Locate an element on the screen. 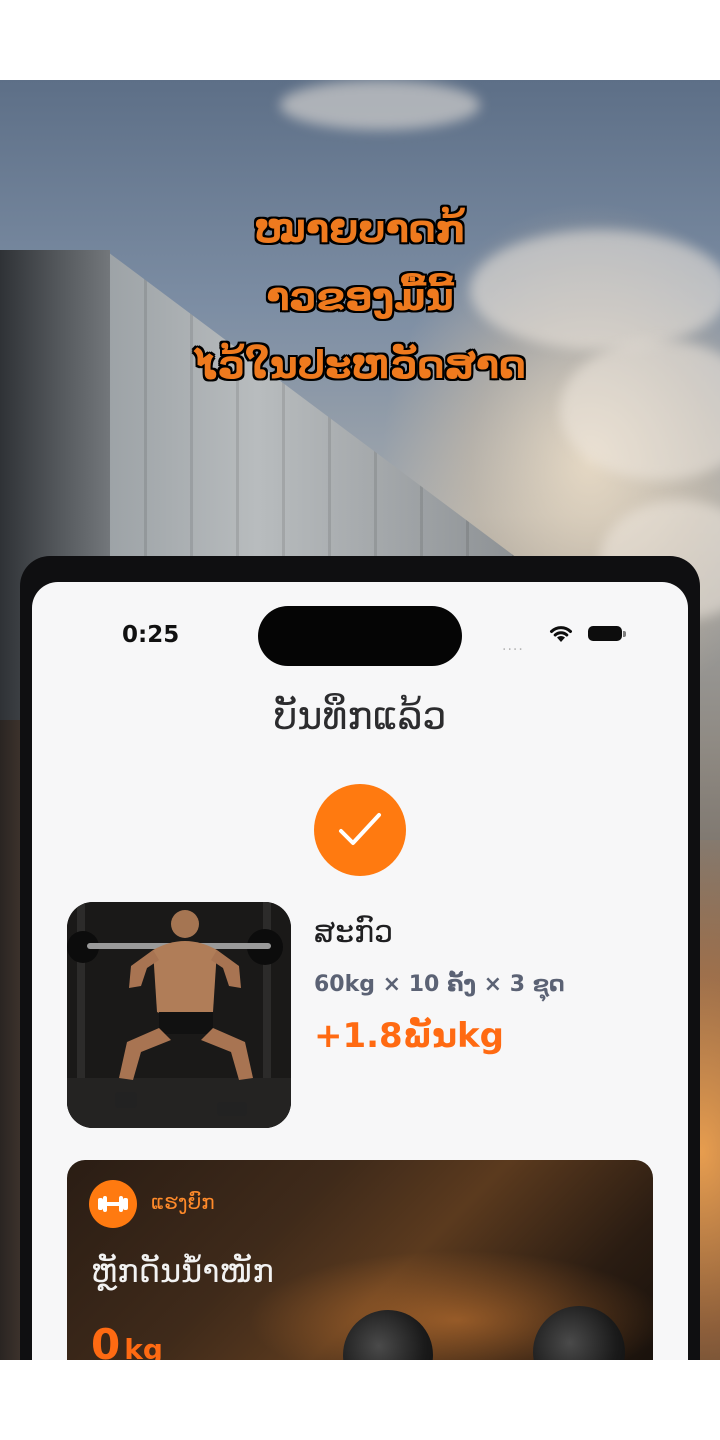 Image resolution: width=720 pixels, height=1440 pixels. success-badge is located at coordinates (360, 830).